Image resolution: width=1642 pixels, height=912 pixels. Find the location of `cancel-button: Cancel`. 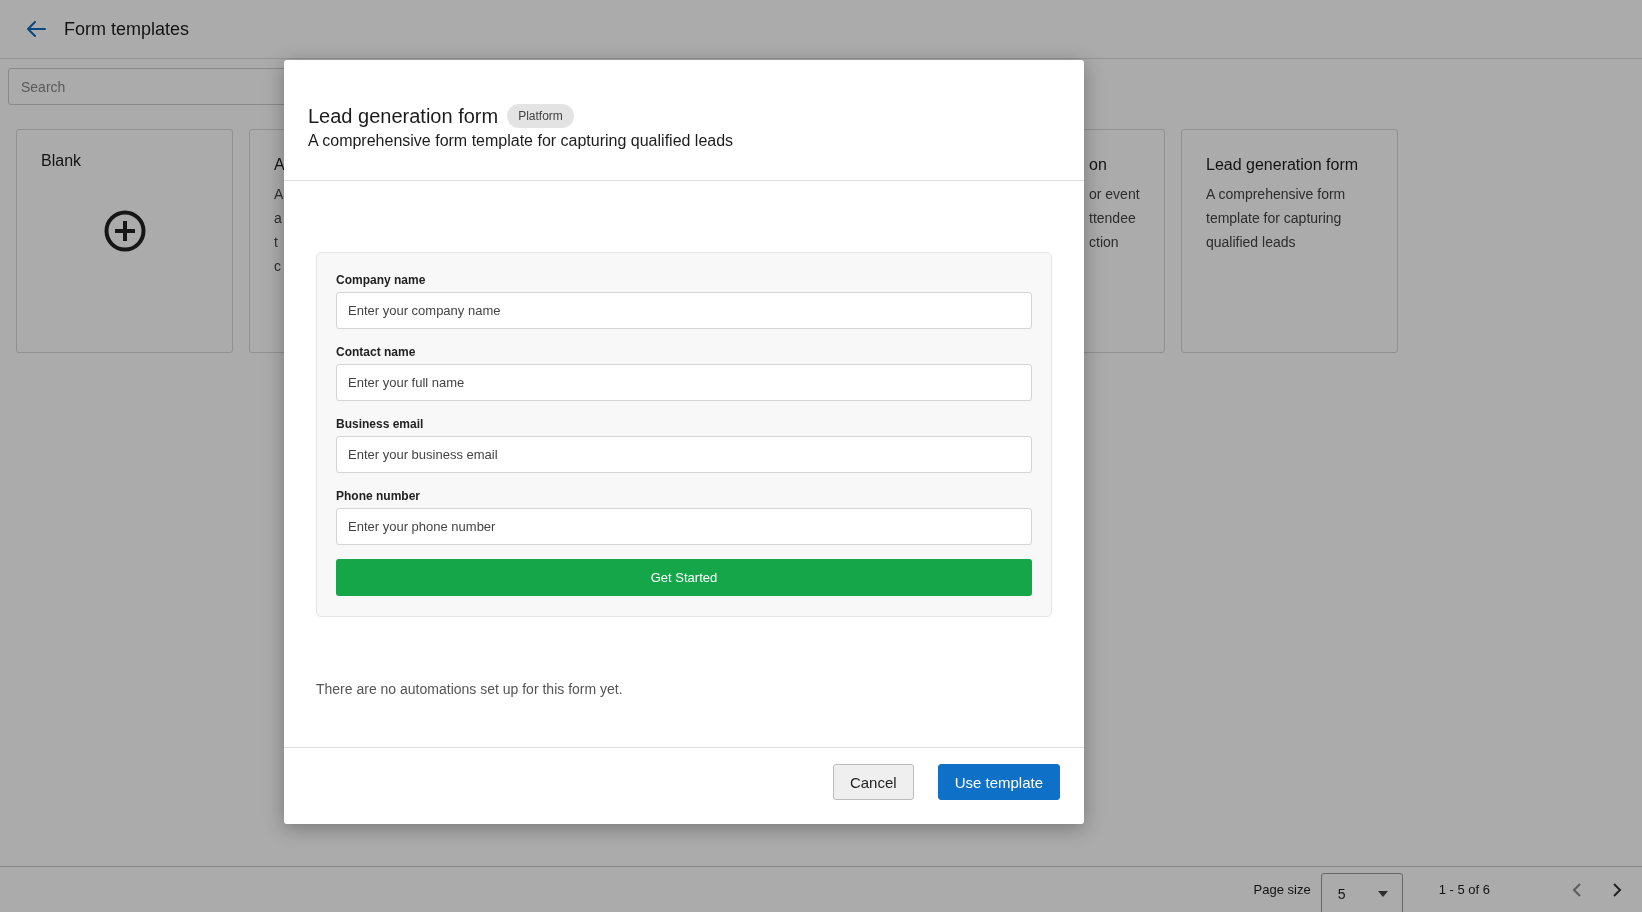

cancel-button: Cancel is located at coordinates (873, 782).